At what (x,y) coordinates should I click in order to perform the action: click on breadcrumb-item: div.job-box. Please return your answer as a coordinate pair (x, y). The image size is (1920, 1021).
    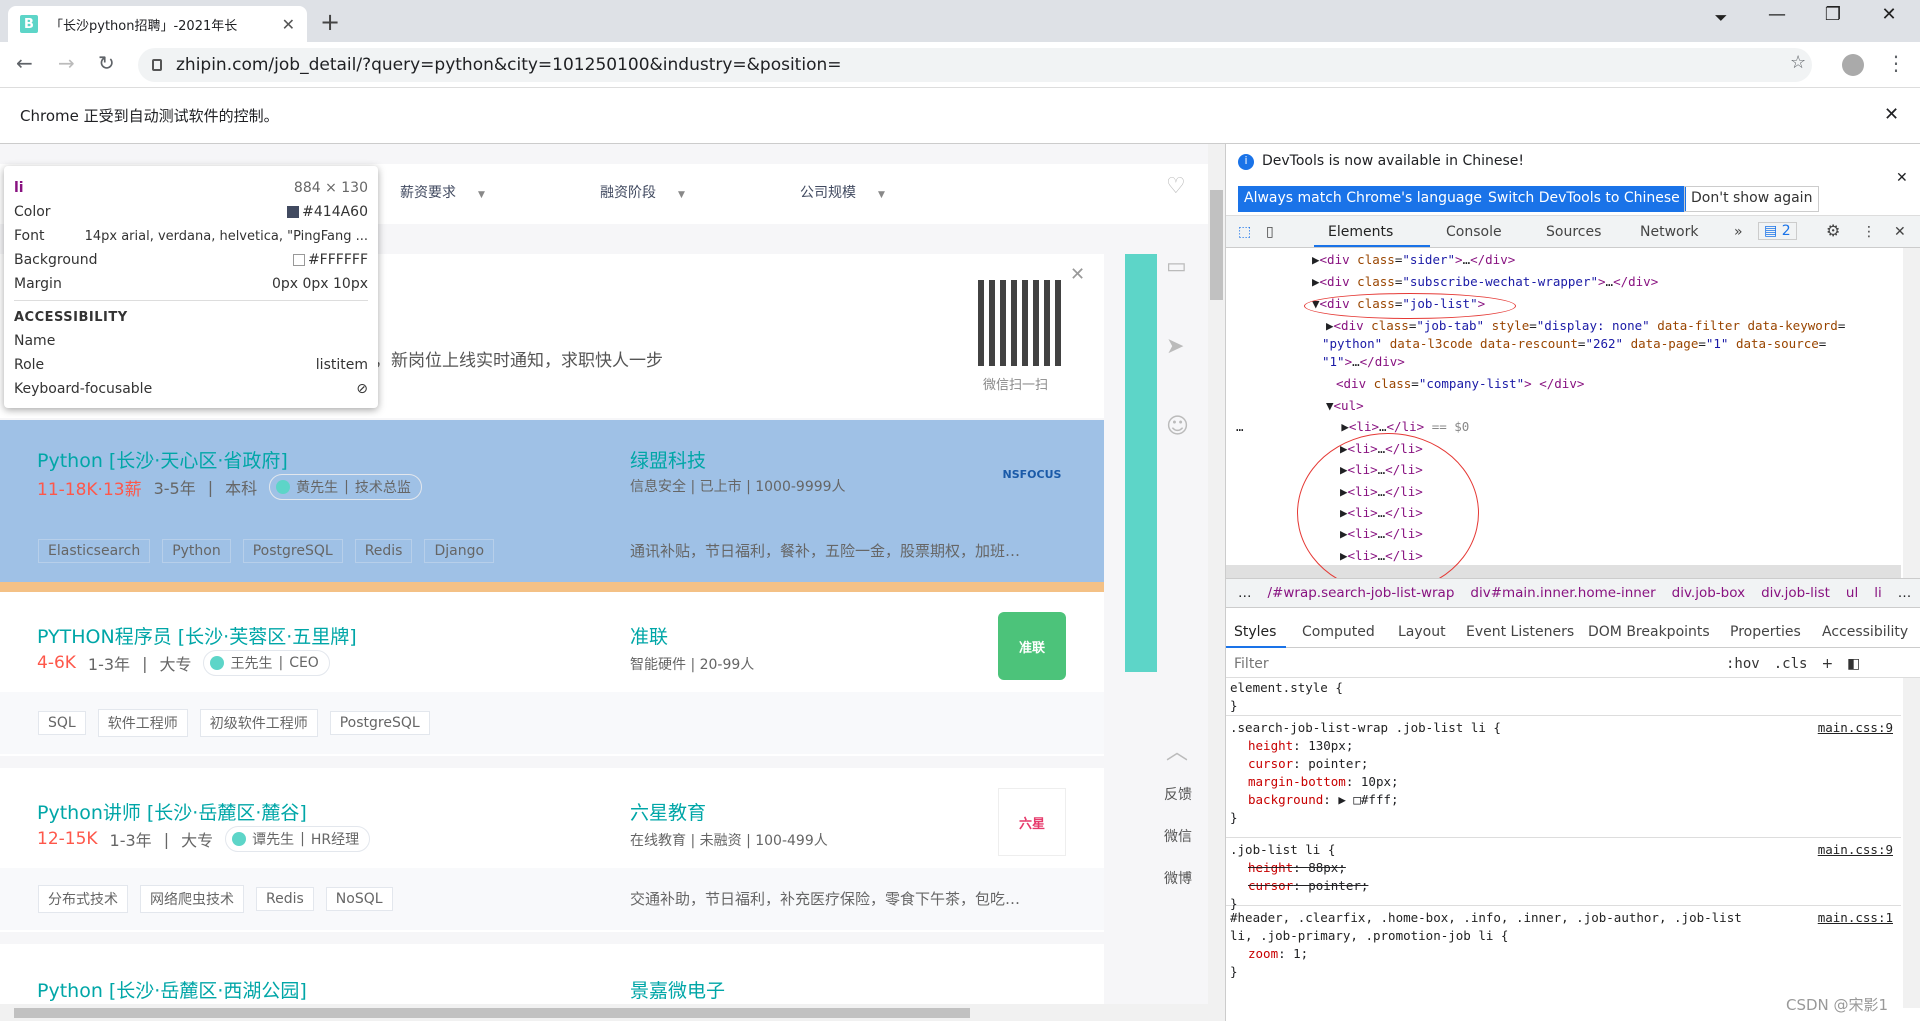
    Looking at the image, I should click on (1708, 593).